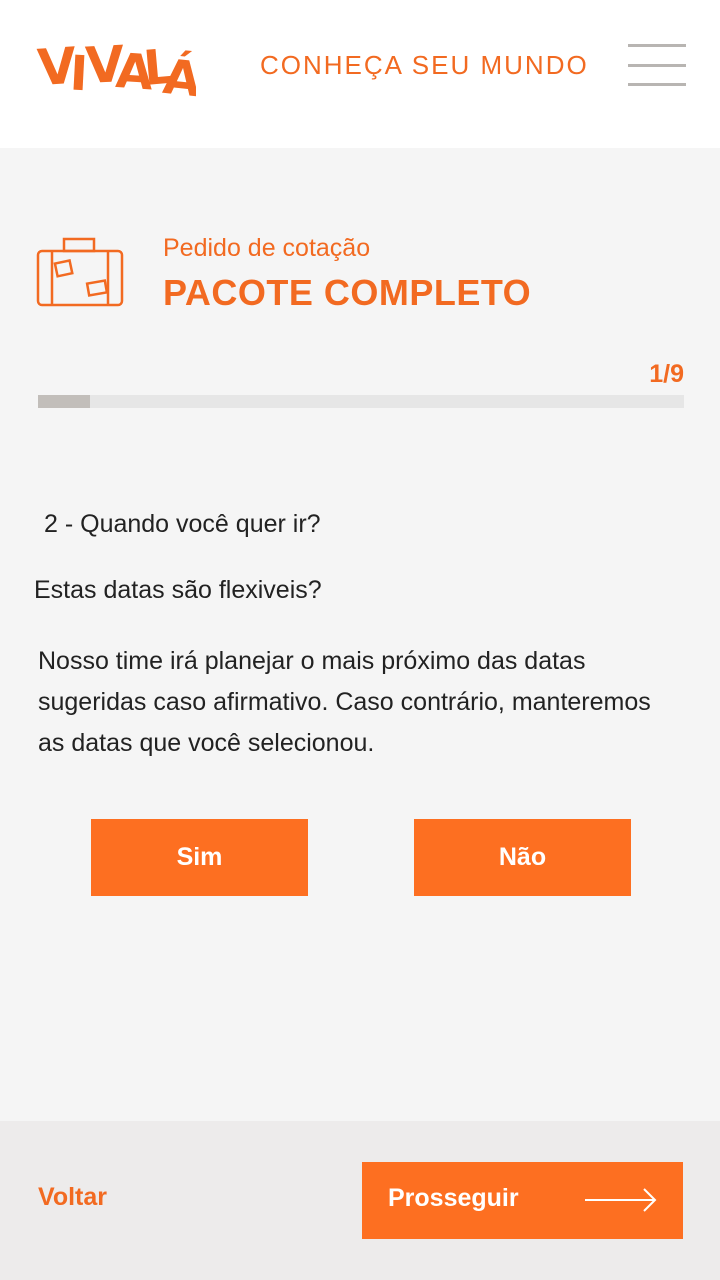  Describe the element at coordinates (64, 401) in the screenshot. I see `progress-fill` at that location.